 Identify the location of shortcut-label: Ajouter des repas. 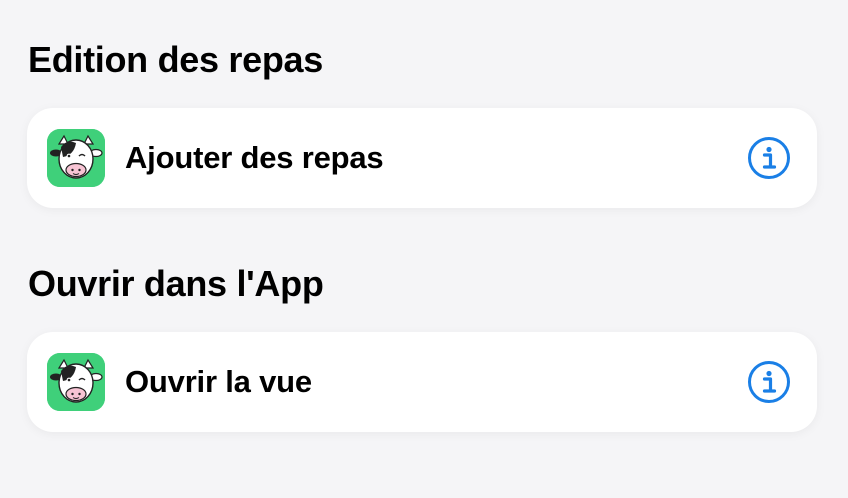
(254, 157).